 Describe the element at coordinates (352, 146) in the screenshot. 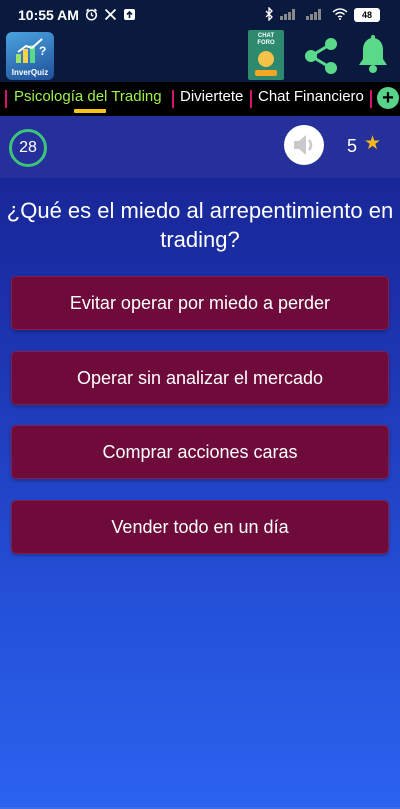

I see `score-value: 5` at that location.